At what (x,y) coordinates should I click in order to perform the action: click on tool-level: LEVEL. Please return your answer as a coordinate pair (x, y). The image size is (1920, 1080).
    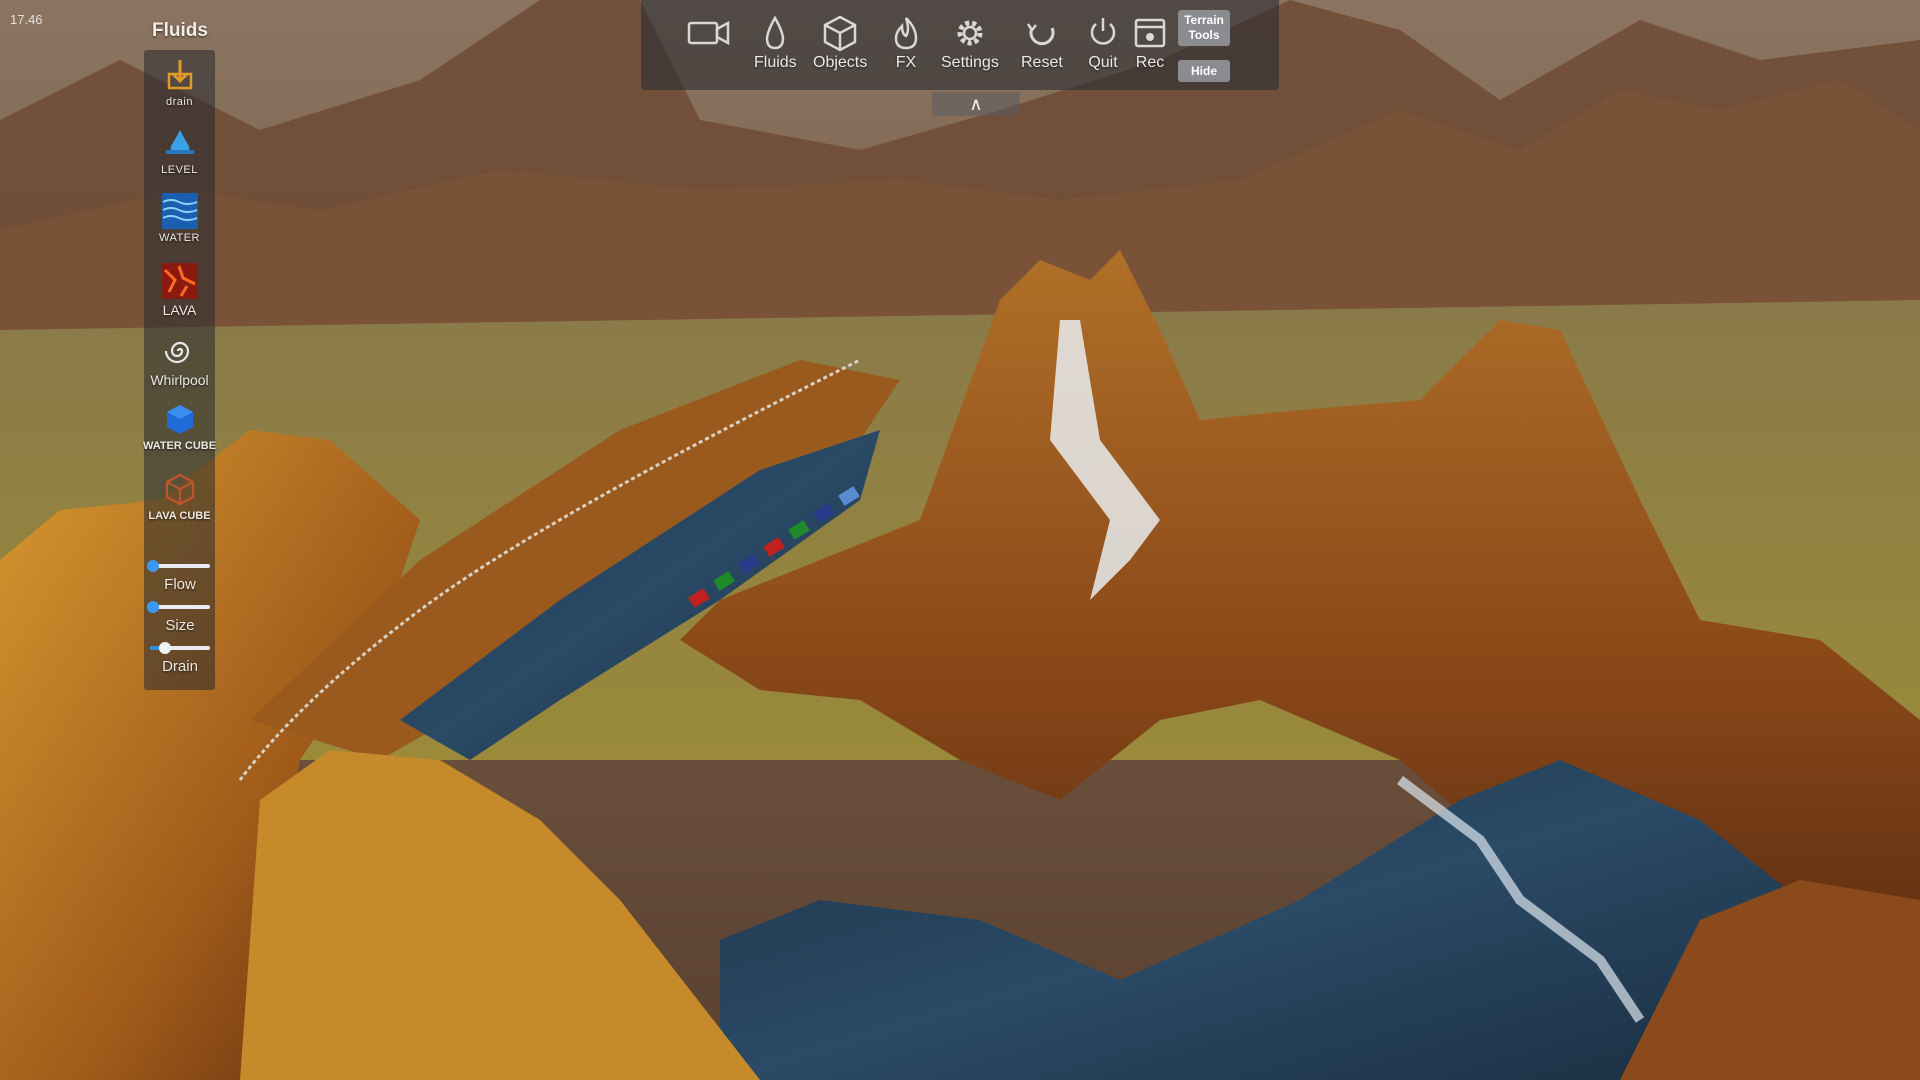
    Looking at the image, I should click on (179, 157).